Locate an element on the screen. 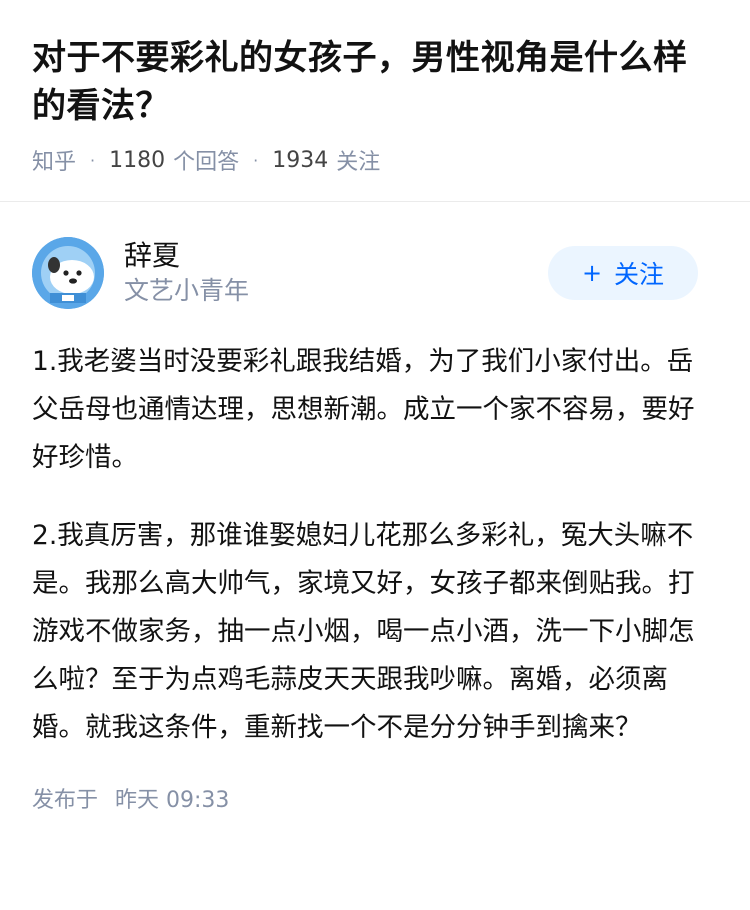 This screenshot has height=910, width=750. author-info: 辞夏 文艺小青年 is located at coordinates (186, 273).